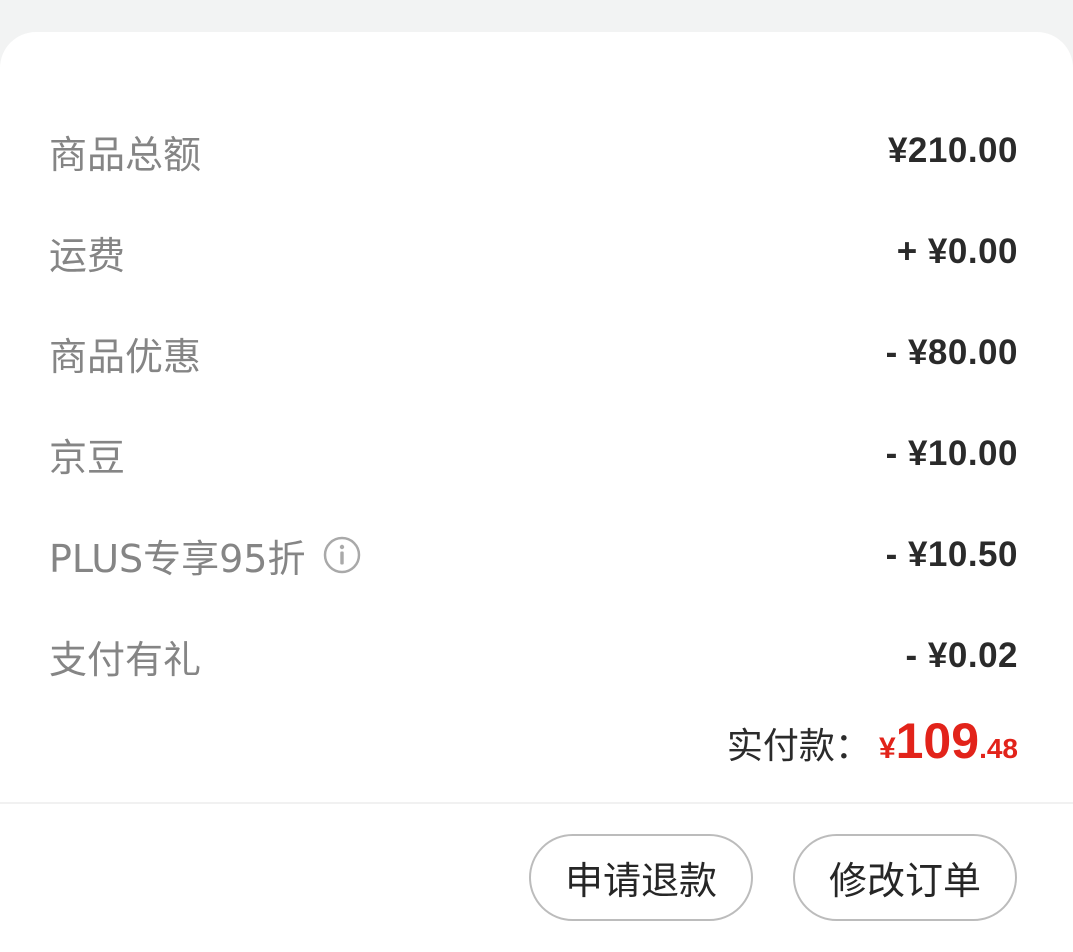 The image size is (1073, 952). I want to click on summary-row-value: + ¥0.00, so click(957, 251).